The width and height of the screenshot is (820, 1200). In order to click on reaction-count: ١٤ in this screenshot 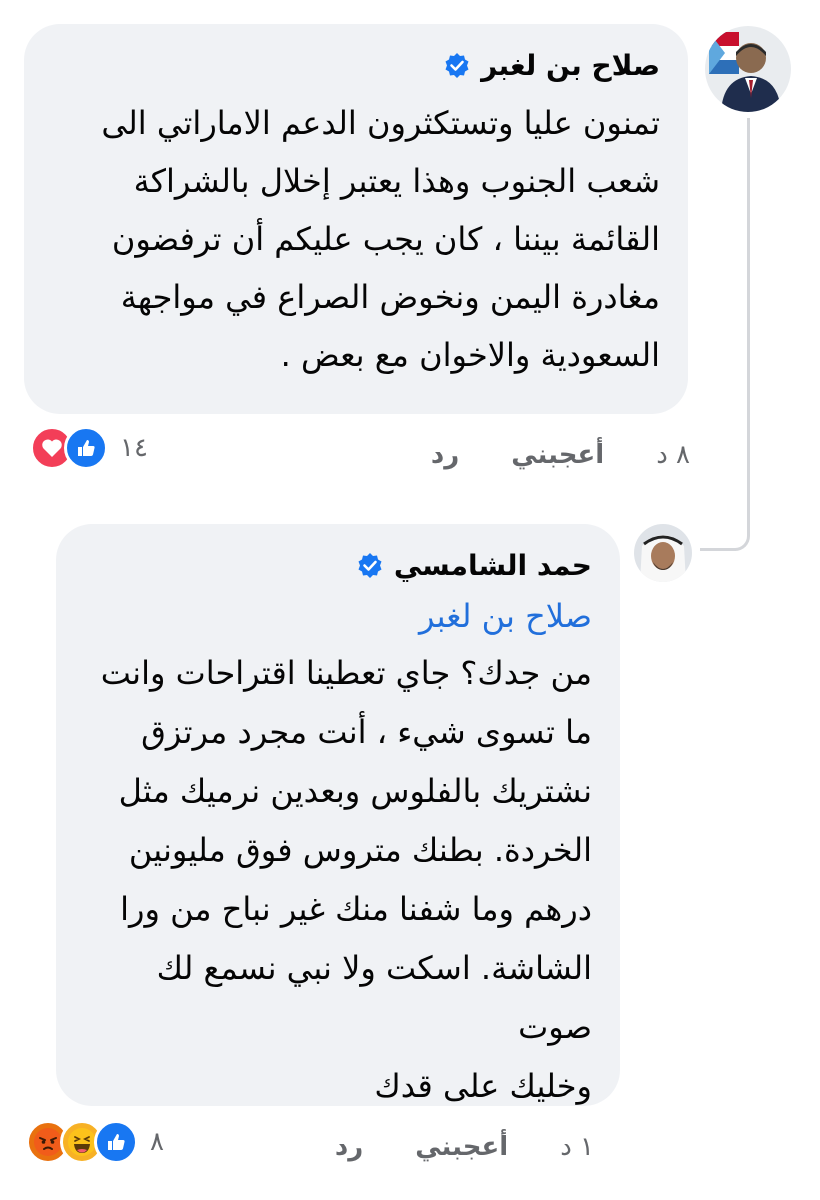, I will do `click(134, 448)`.